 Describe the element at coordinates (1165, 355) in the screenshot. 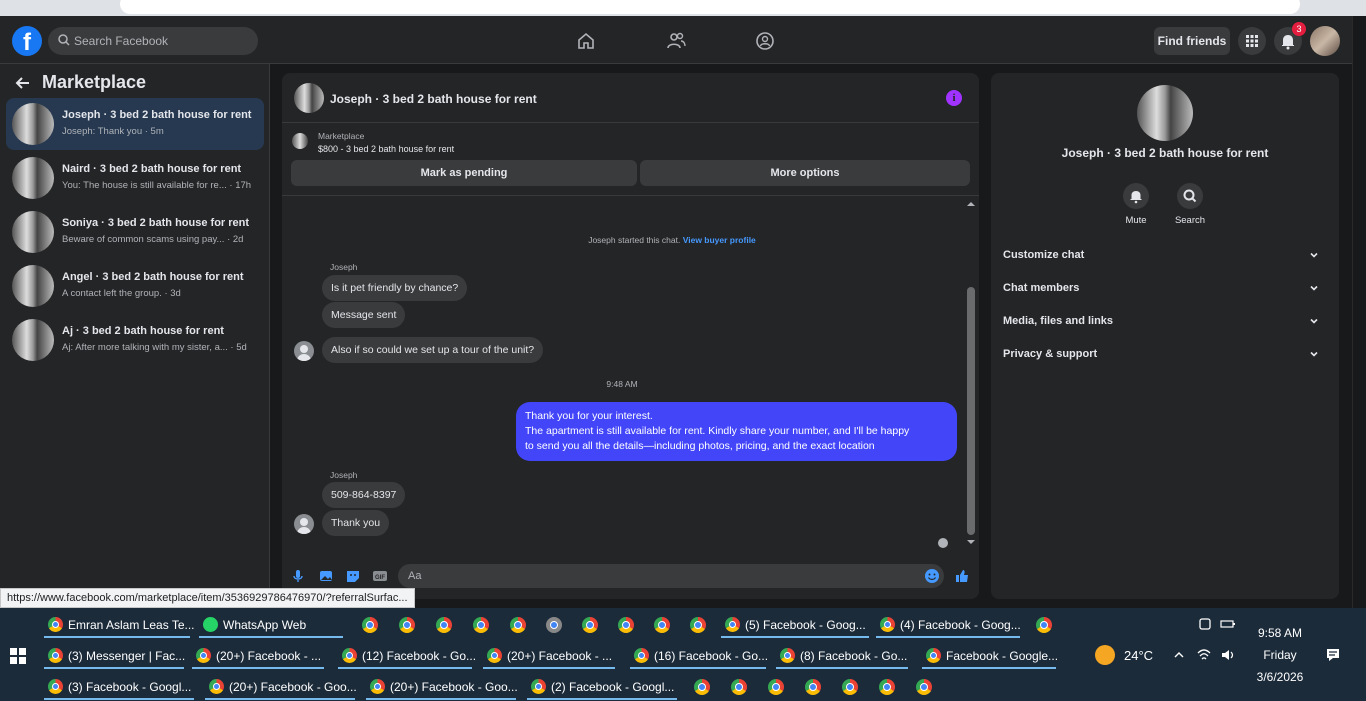

I see `privacy-support-section: Privacy & support` at that location.